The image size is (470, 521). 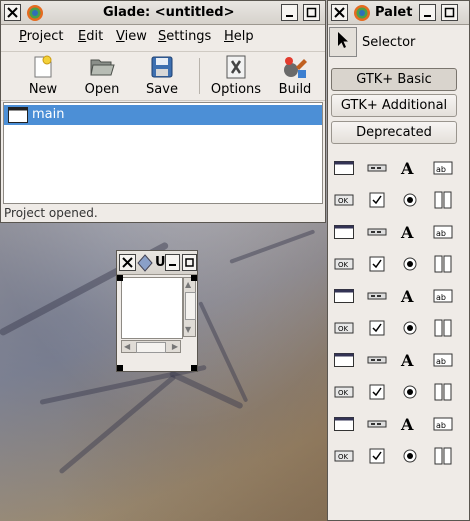 I want to click on save-icon, so click(x=162, y=67).